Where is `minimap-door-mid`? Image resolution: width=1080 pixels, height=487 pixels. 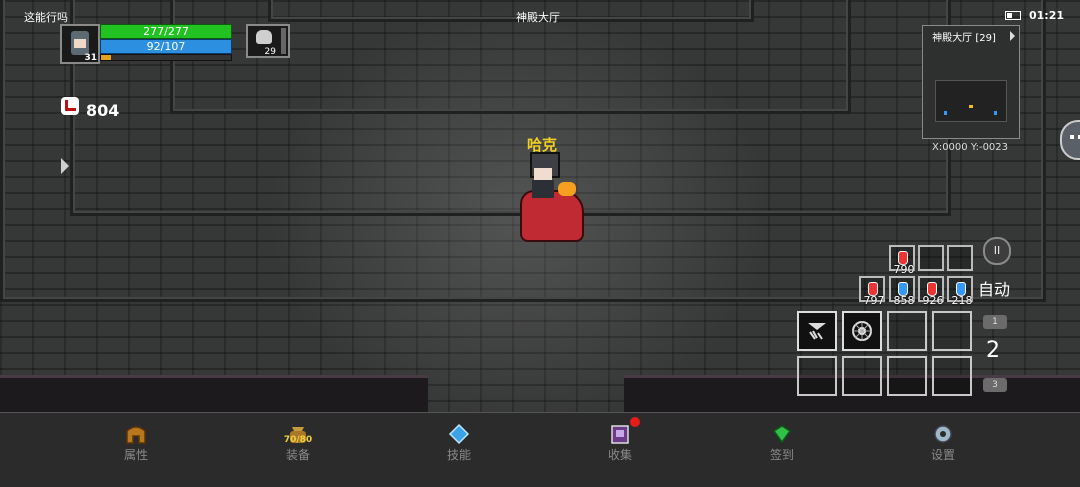 minimap-door-mid is located at coordinates (971, 106).